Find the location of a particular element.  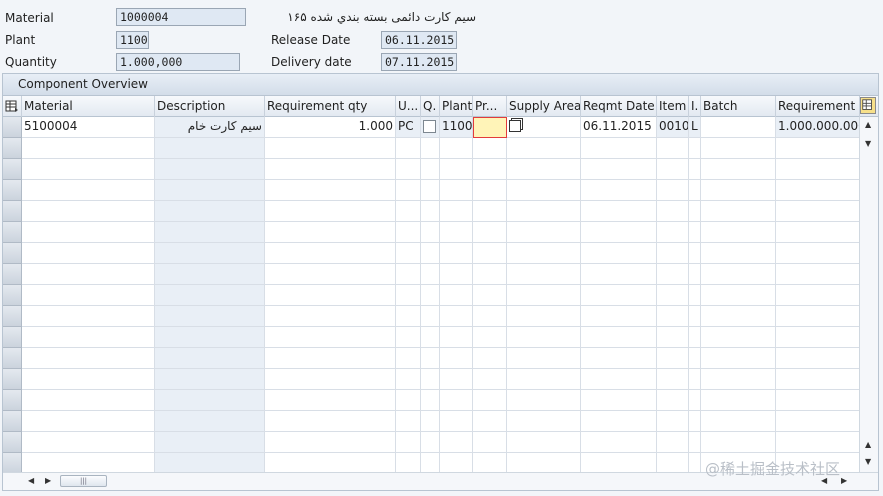

quantity-fixed-checkbox is located at coordinates (429, 126).